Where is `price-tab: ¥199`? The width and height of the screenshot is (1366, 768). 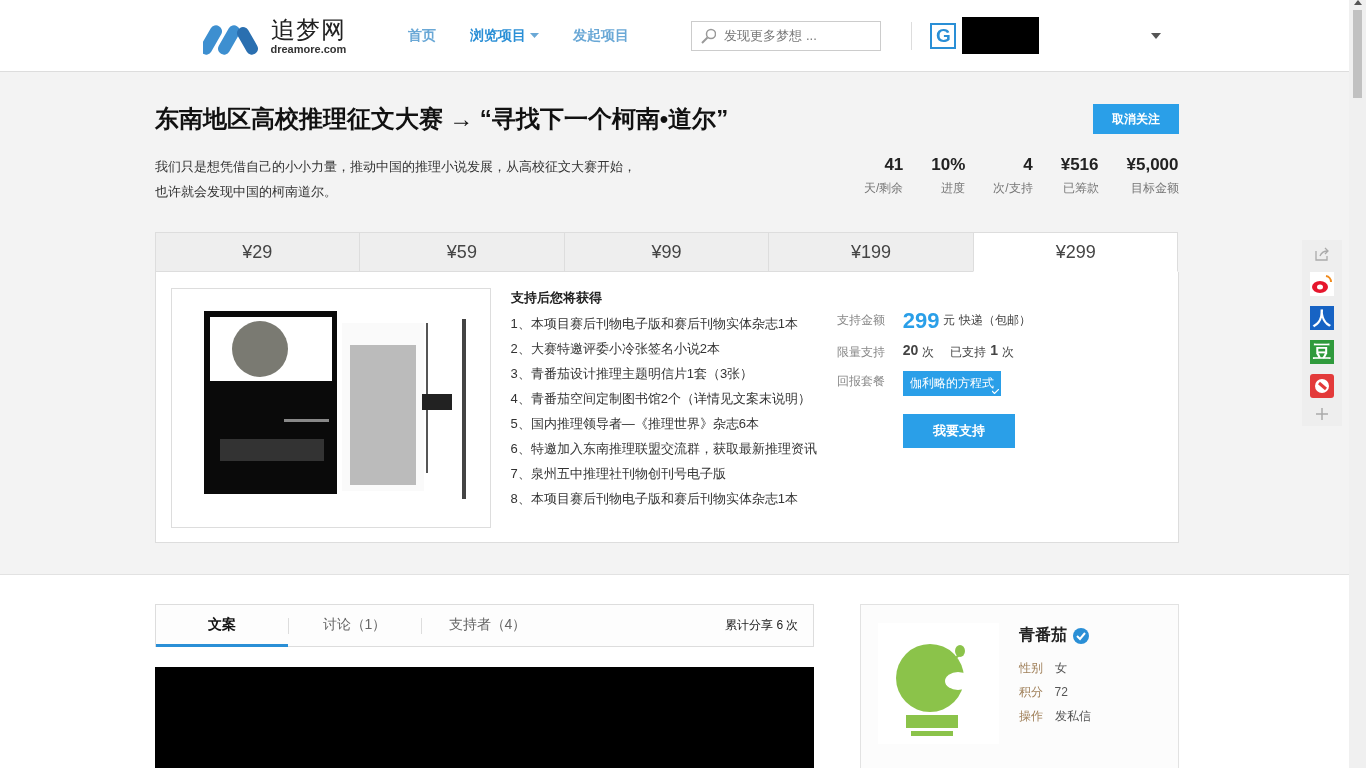 price-tab: ¥199 is located at coordinates (870, 252).